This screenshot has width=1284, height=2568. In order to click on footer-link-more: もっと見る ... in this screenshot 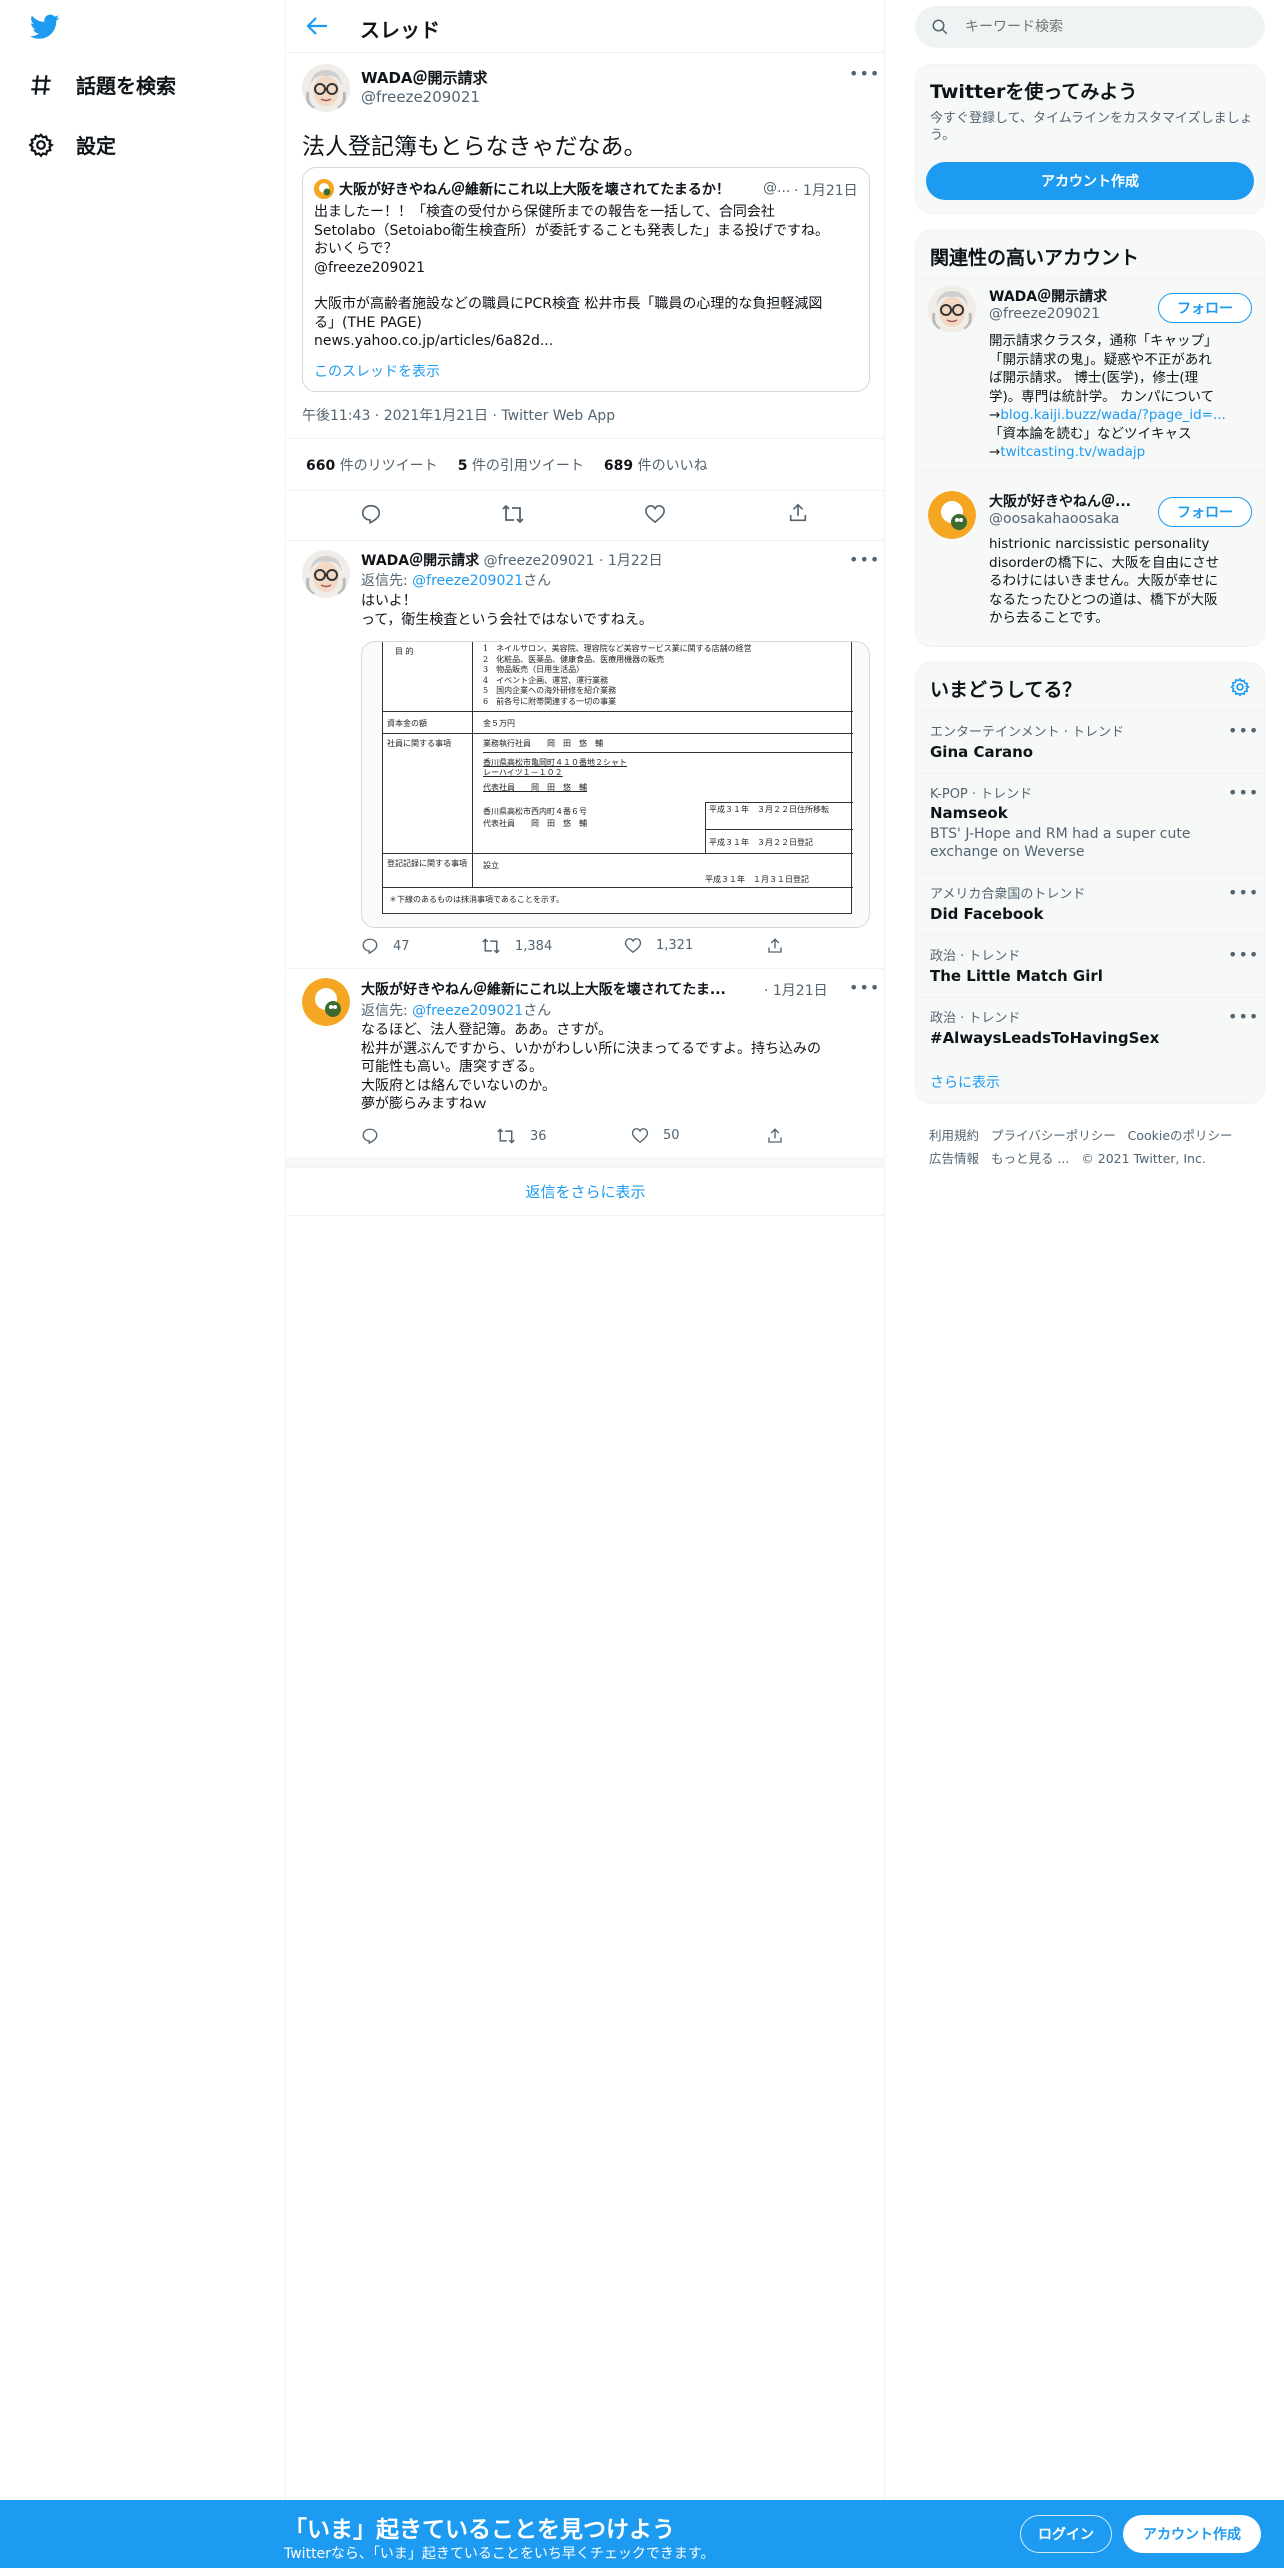, I will do `click(1030, 1158)`.